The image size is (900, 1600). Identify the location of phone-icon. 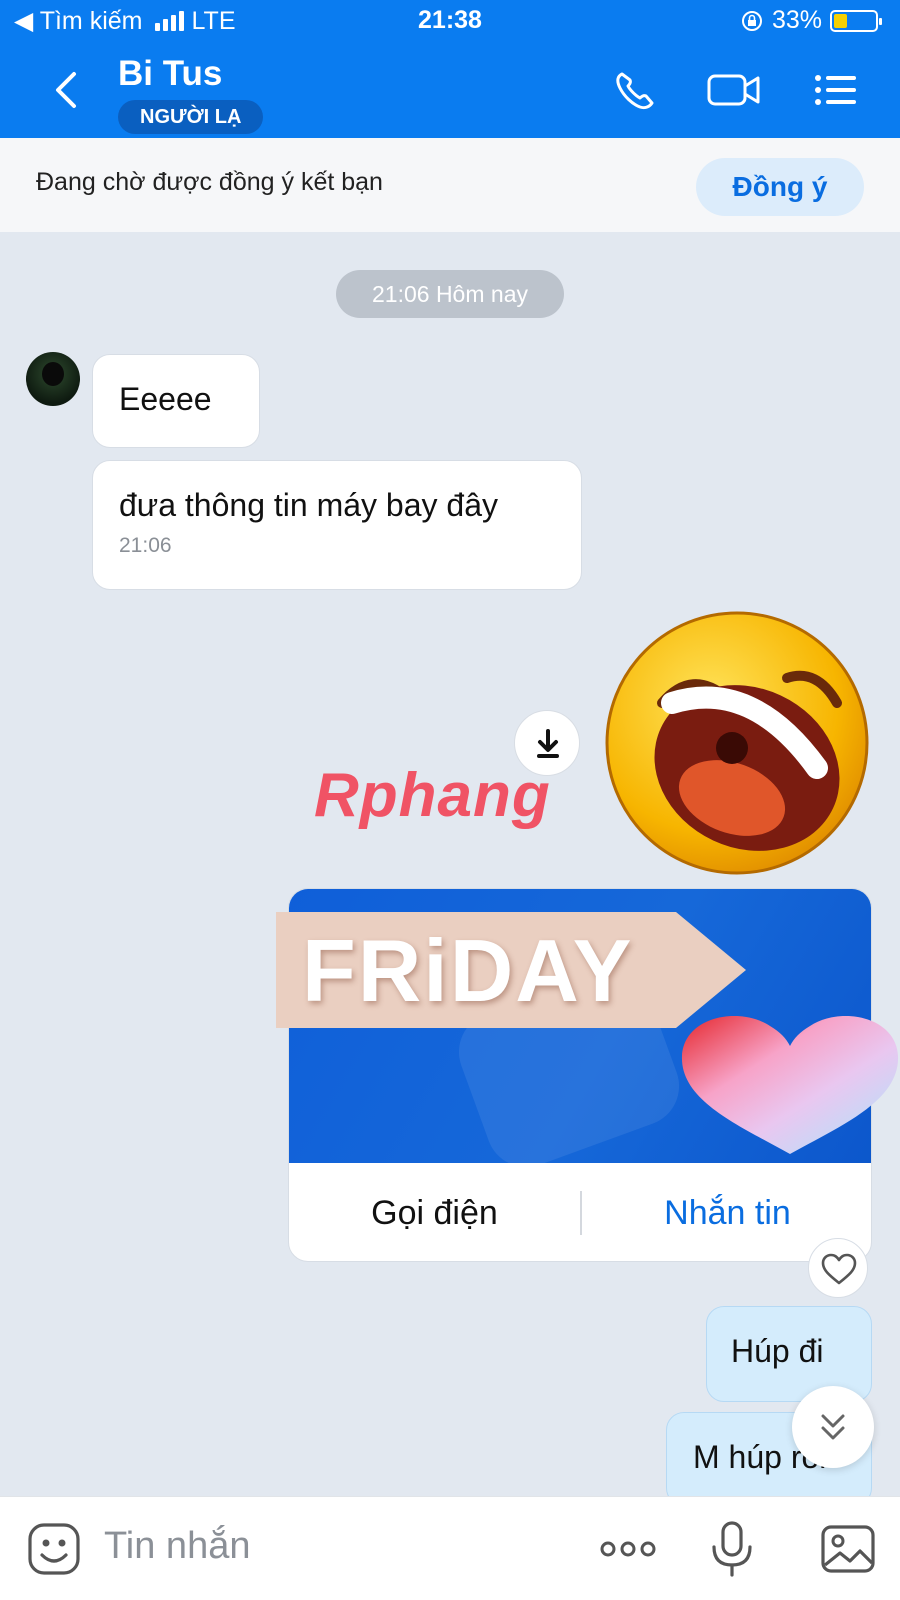
(636, 90).